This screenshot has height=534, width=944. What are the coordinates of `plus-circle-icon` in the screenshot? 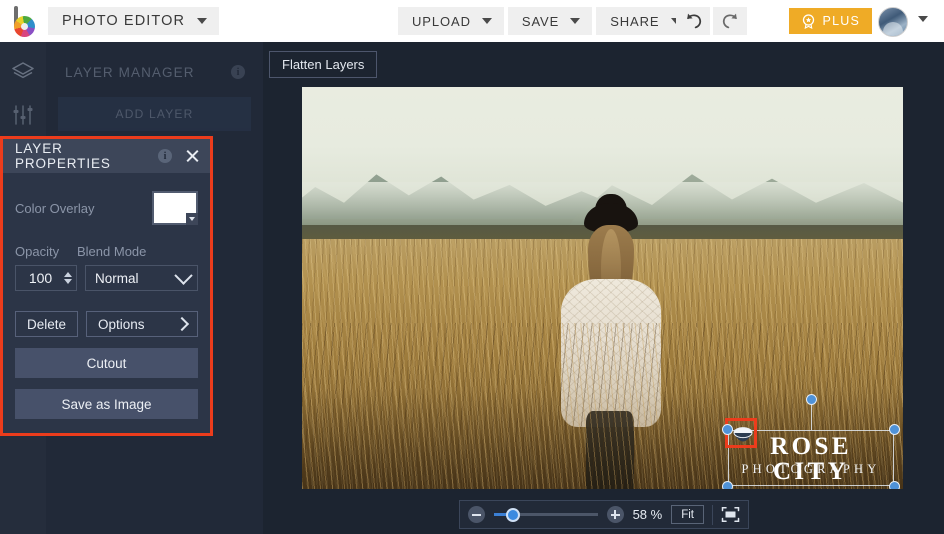 It's located at (615, 514).